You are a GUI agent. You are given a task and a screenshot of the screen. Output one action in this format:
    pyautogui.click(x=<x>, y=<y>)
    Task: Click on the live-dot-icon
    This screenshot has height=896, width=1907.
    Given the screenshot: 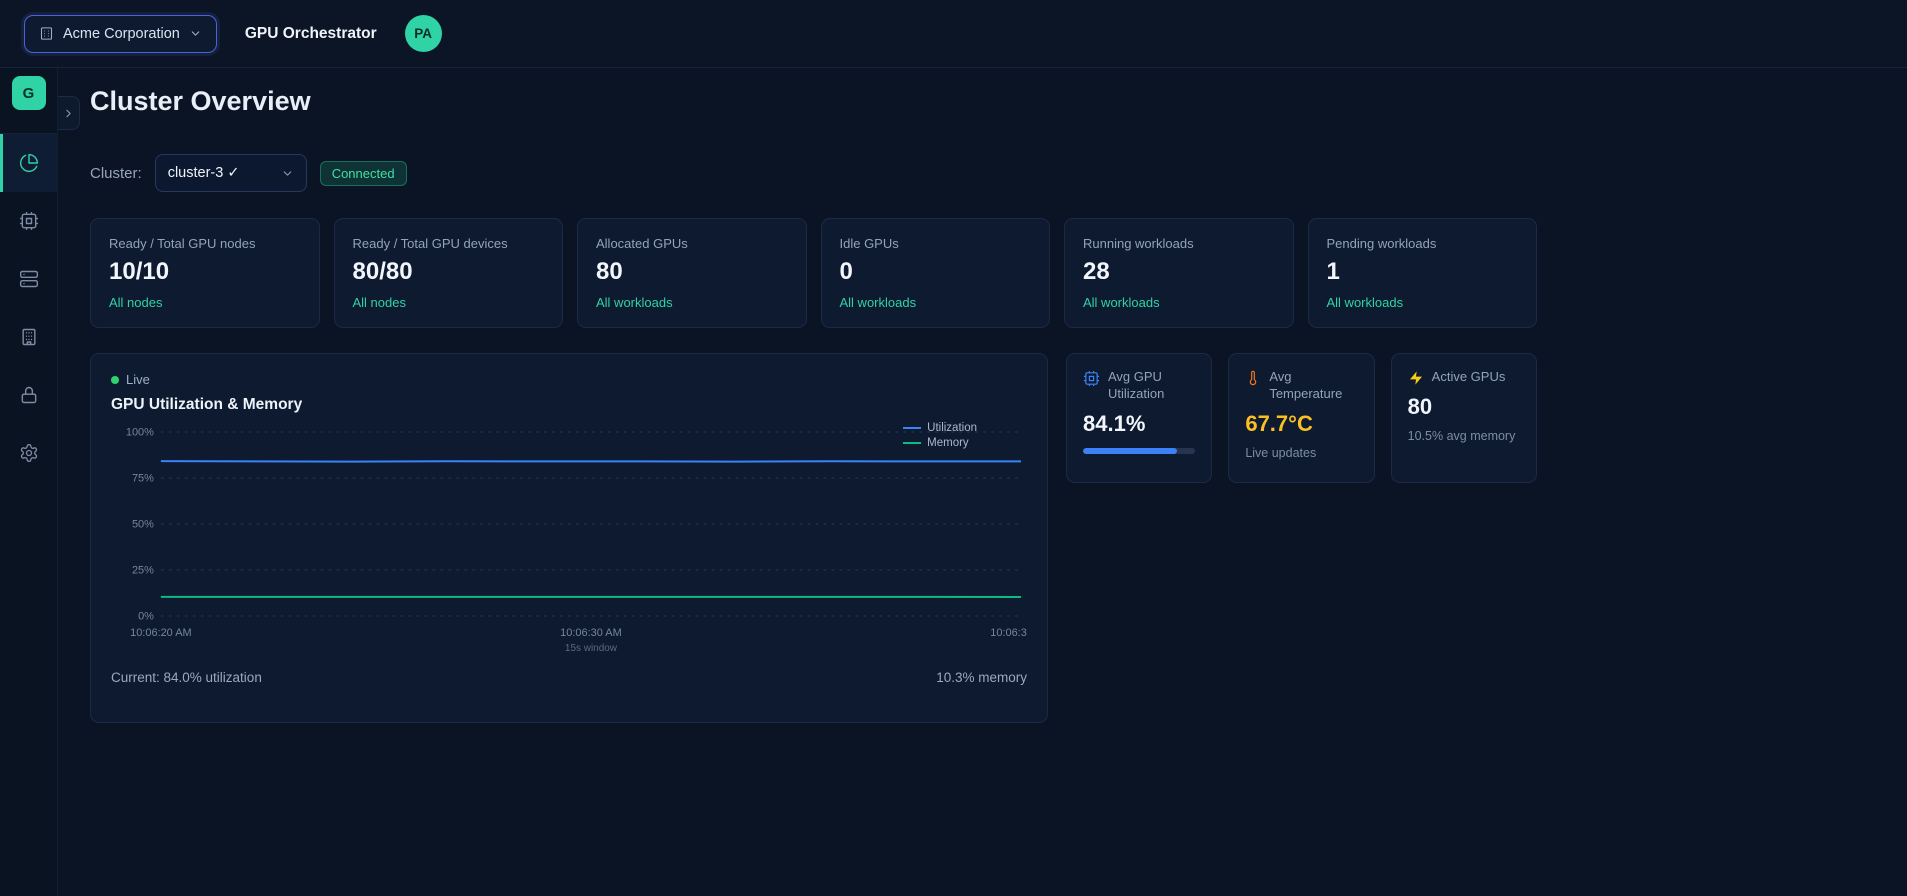 What is the action you would take?
    pyautogui.click(x=115, y=379)
    